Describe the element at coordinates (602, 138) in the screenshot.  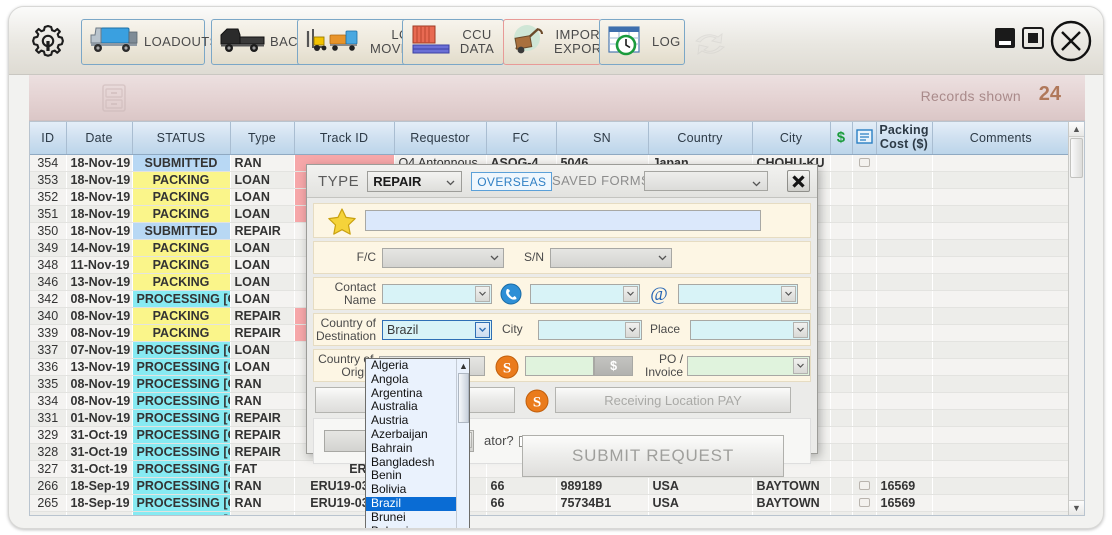
I see `col-sn: SN` at that location.